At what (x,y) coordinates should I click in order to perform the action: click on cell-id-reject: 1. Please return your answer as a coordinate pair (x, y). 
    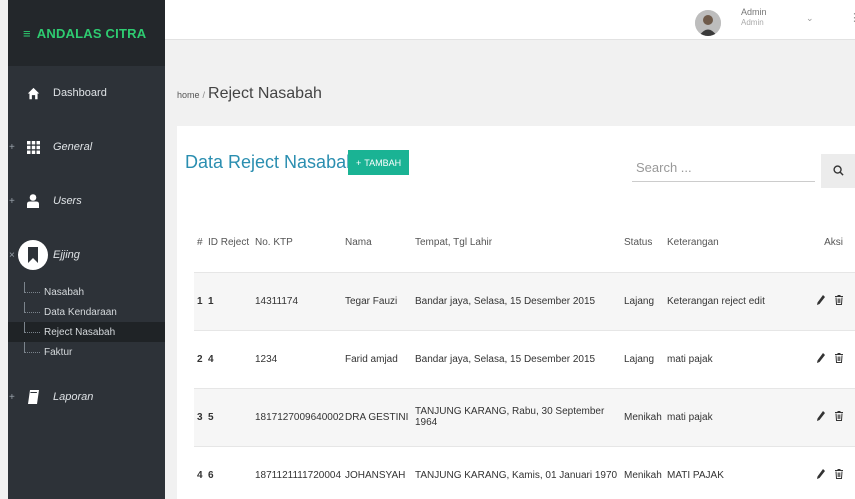
    Looking at the image, I should click on (231, 300).